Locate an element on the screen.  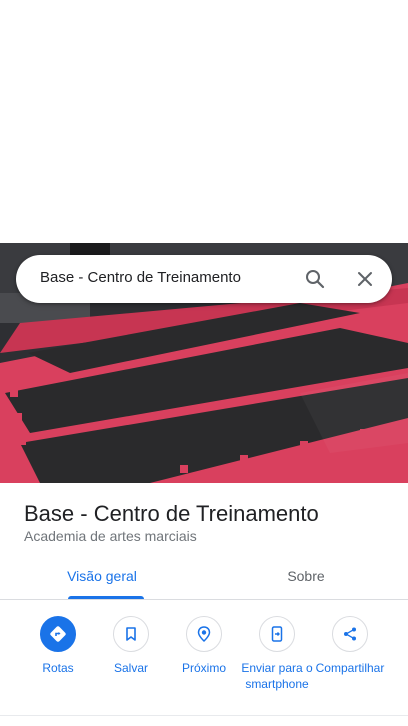
directions-button: Rotas is located at coordinates (58, 645).